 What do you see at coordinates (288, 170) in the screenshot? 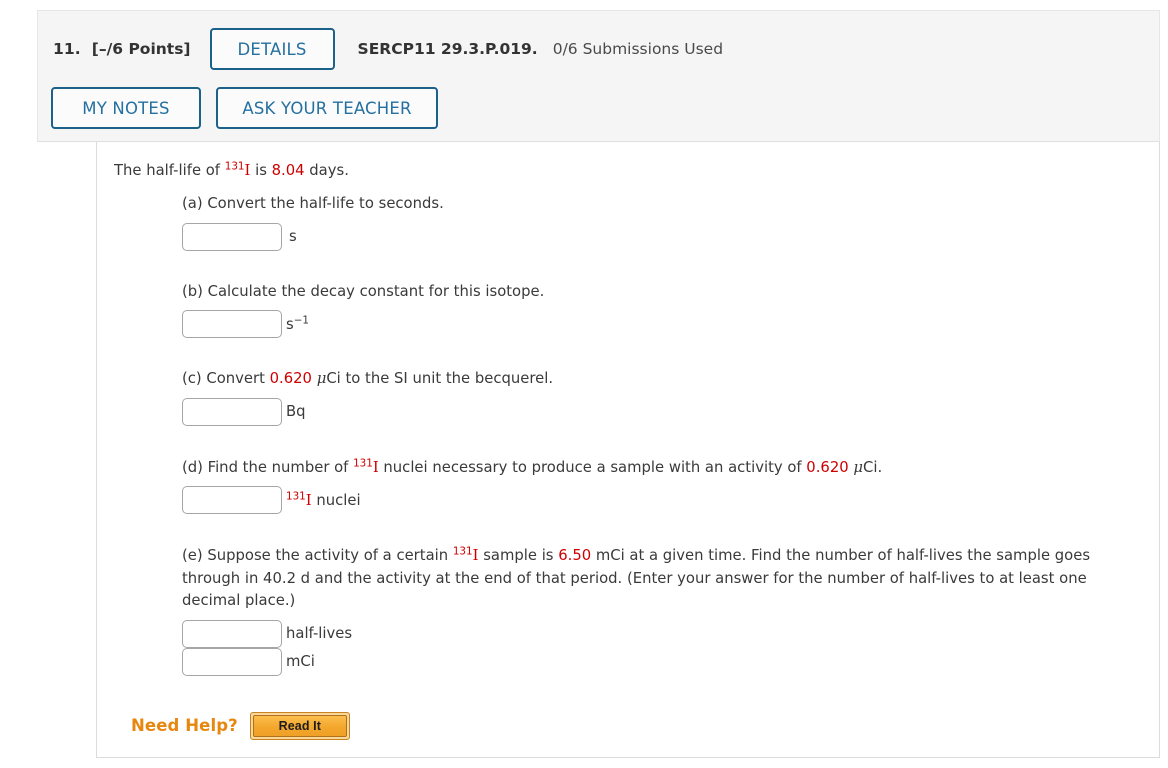
I see `half-life-value: 8.04` at bounding box center [288, 170].